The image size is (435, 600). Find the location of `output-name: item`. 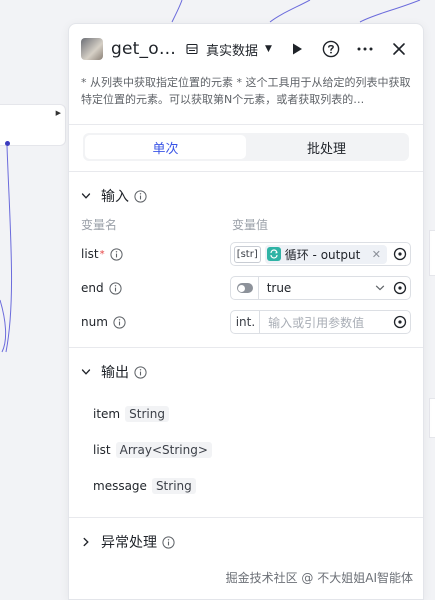

output-name: item is located at coordinates (107, 414).